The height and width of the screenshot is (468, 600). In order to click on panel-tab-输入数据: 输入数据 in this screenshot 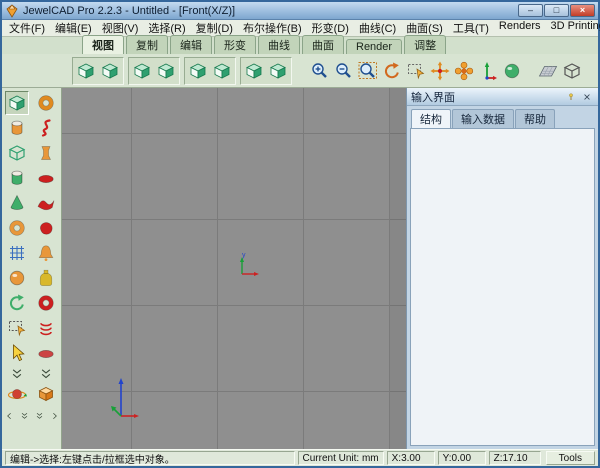, I will do `click(483, 118)`.